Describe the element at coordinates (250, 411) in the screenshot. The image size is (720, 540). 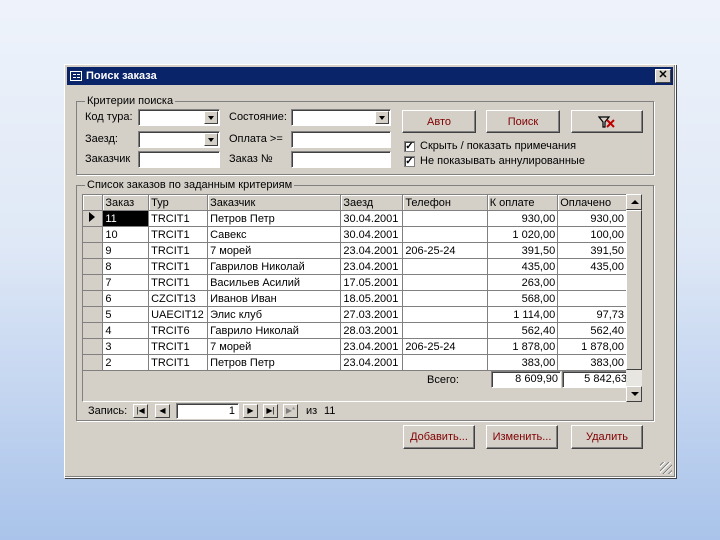
I see `next-record-icon: ▶` at that location.